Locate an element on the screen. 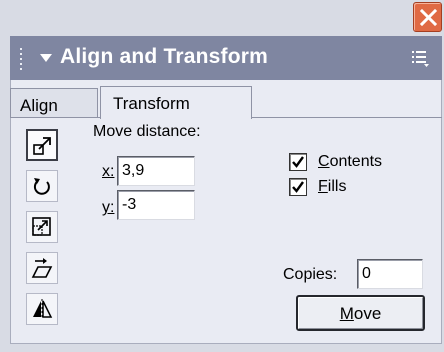 This screenshot has height=352, width=444. y-label: y: is located at coordinates (108, 207).